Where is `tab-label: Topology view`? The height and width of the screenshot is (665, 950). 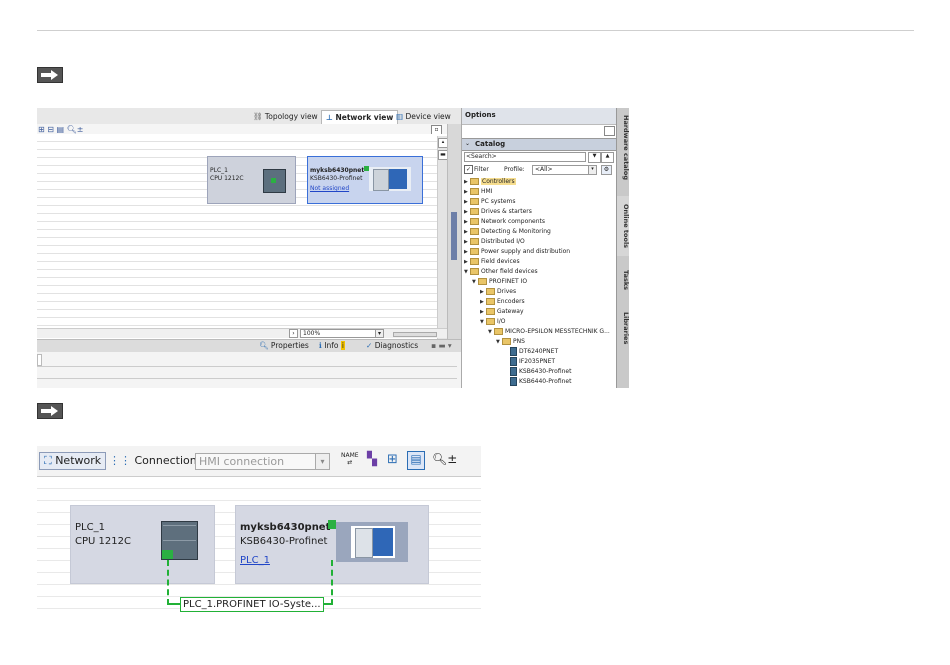 tab-label: Topology view is located at coordinates (291, 116).